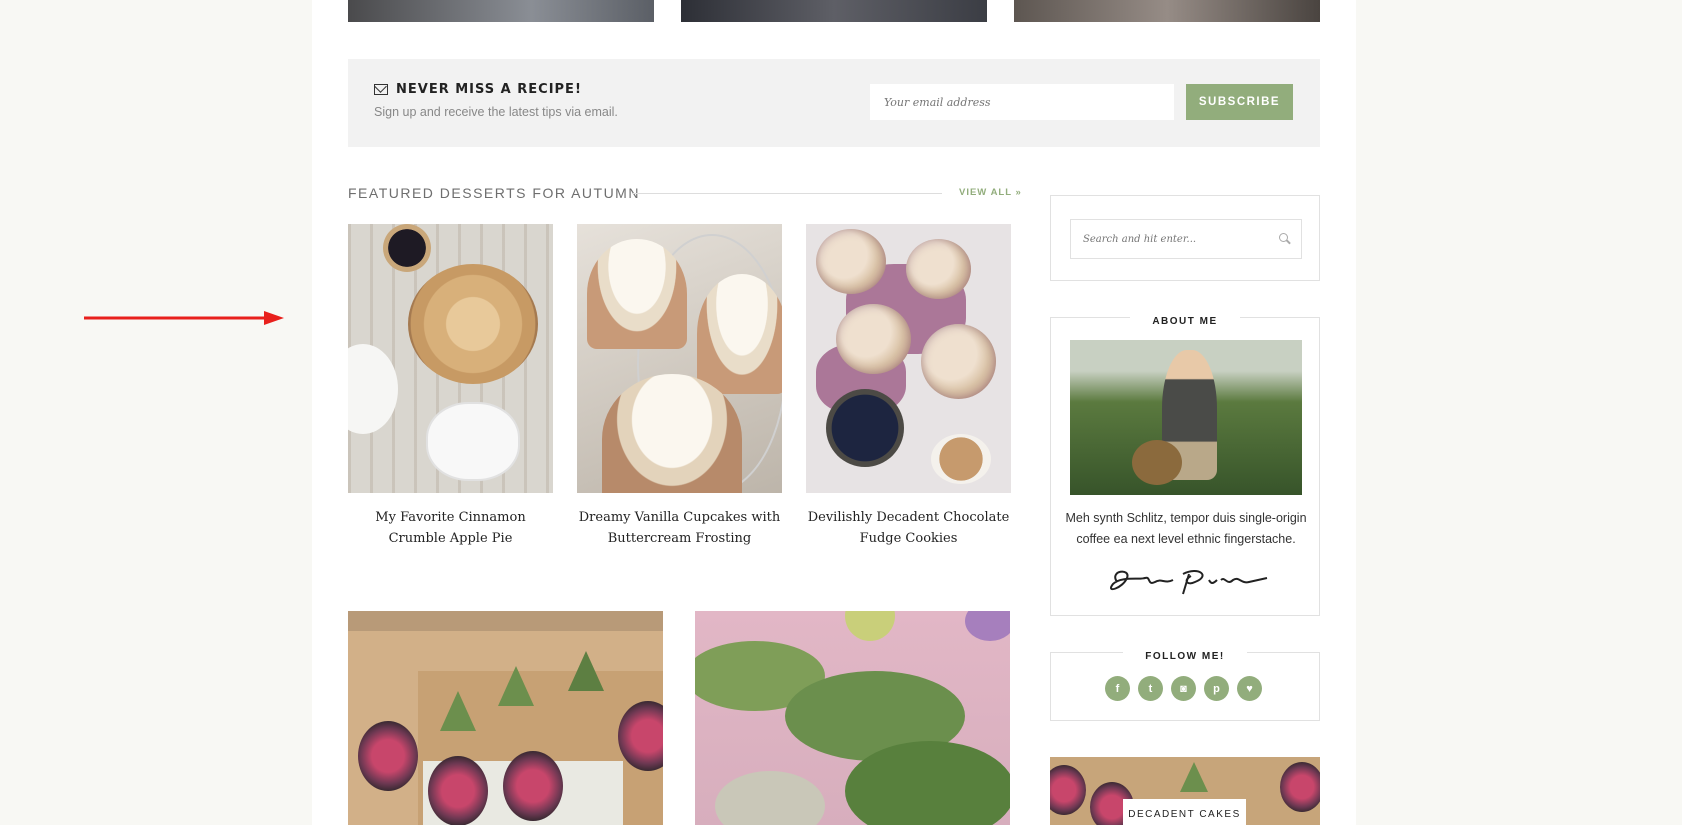  I want to click on follow-title: FOLLOW ME!, so click(1185, 656).